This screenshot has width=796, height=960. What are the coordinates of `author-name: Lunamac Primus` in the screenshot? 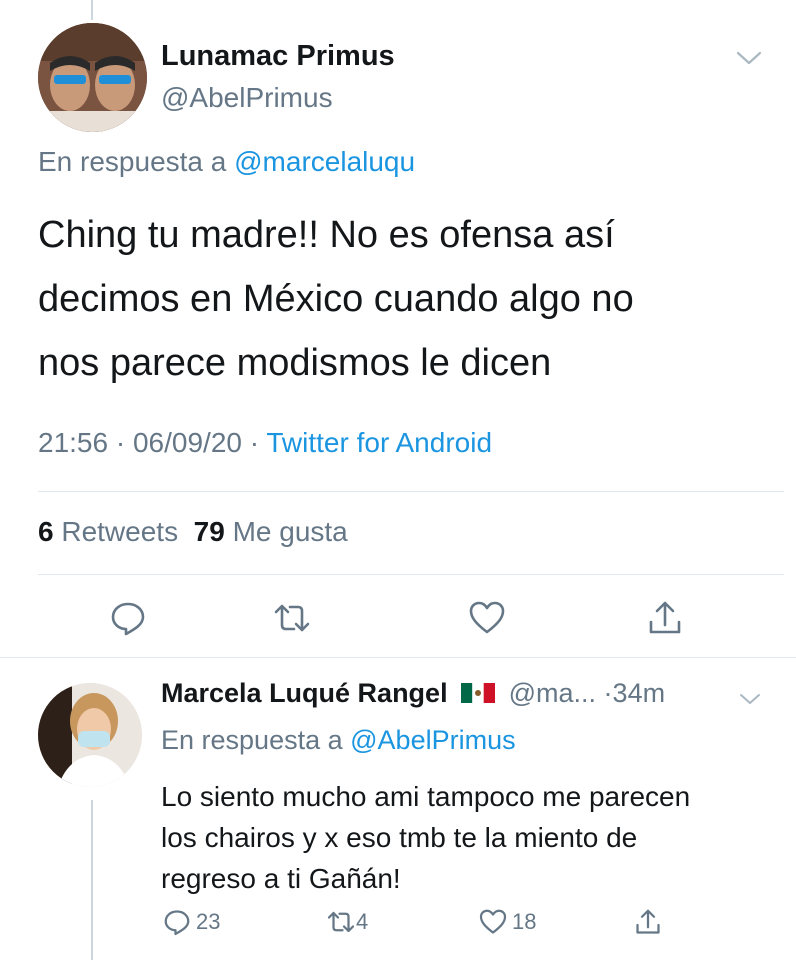 It's located at (278, 56).